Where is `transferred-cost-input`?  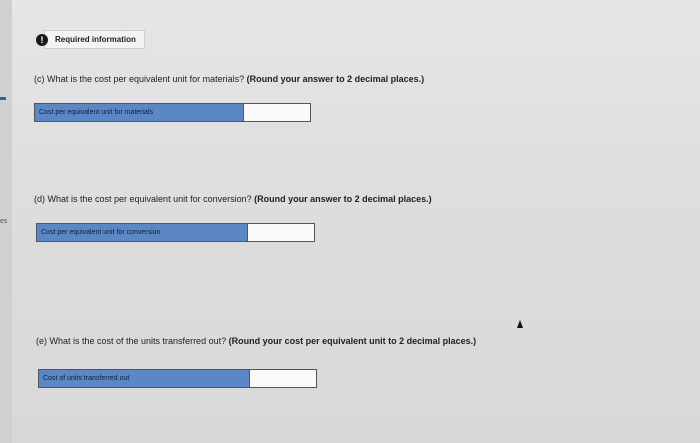
transferred-cost-input is located at coordinates (282, 378).